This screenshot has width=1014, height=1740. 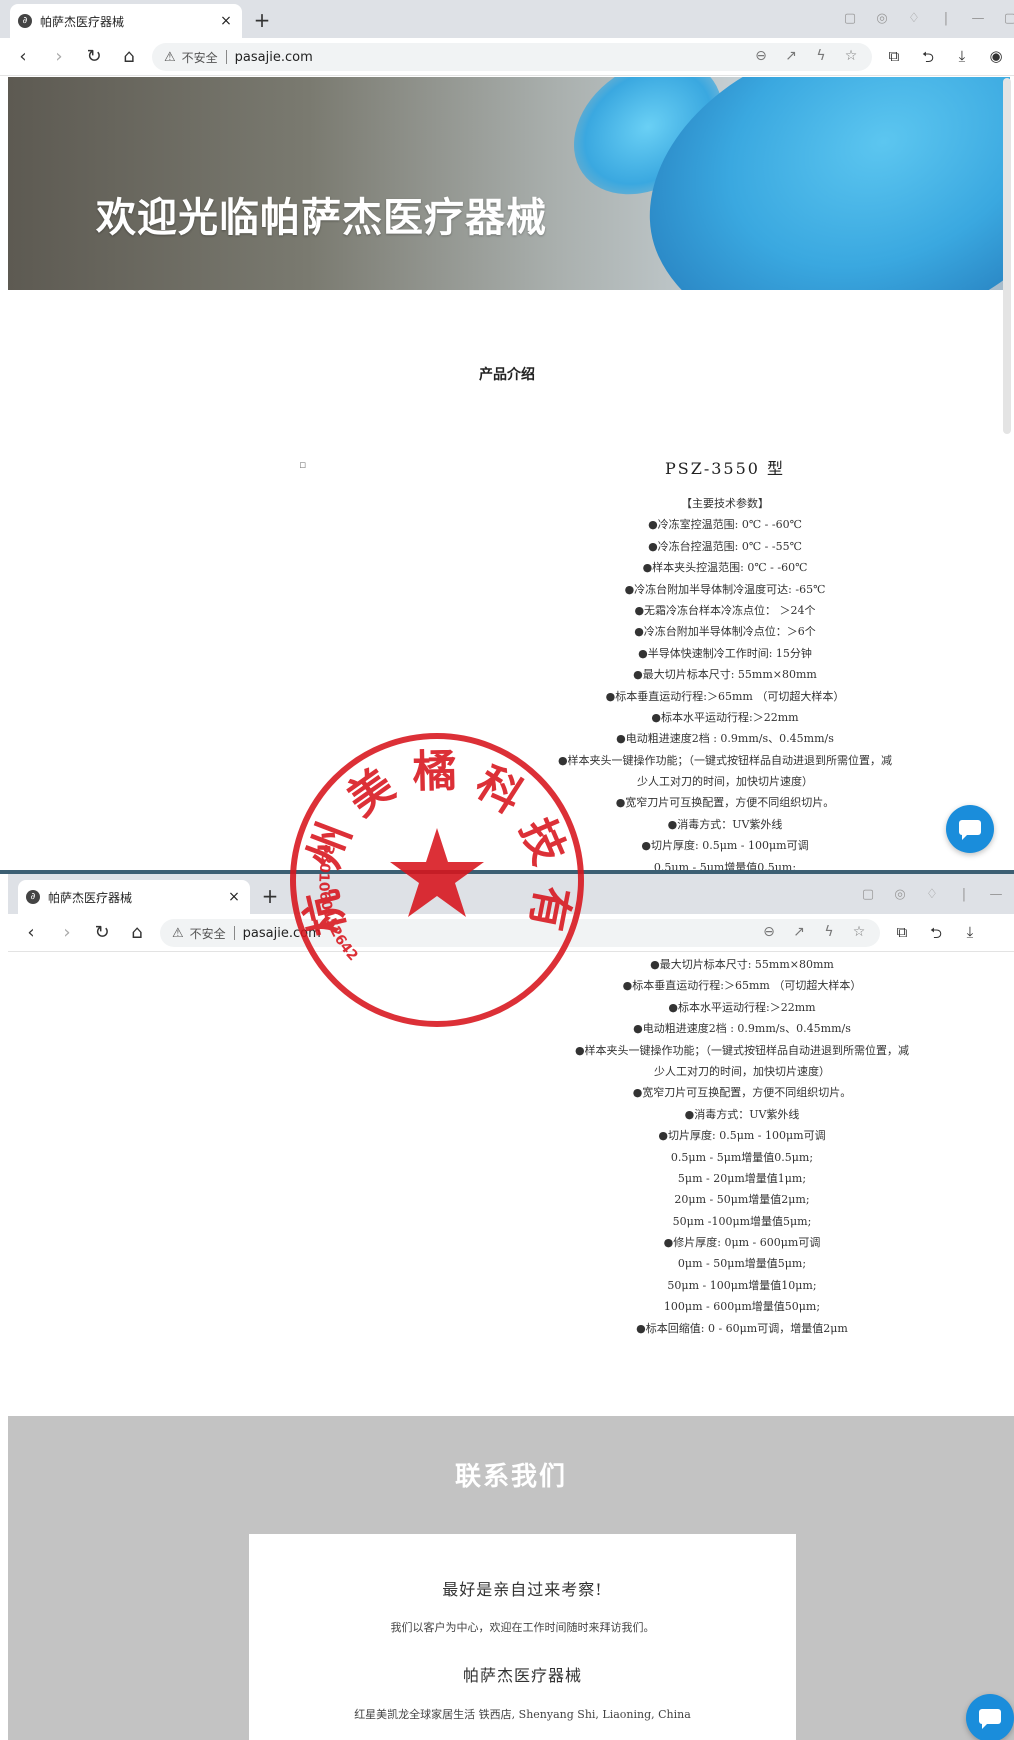 What do you see at coordinates (725, 525) in the screenshot?
I see `spec-line: ●冷冻室控温范围: 0℃ - -60℃` at bounding box center [725, 525].